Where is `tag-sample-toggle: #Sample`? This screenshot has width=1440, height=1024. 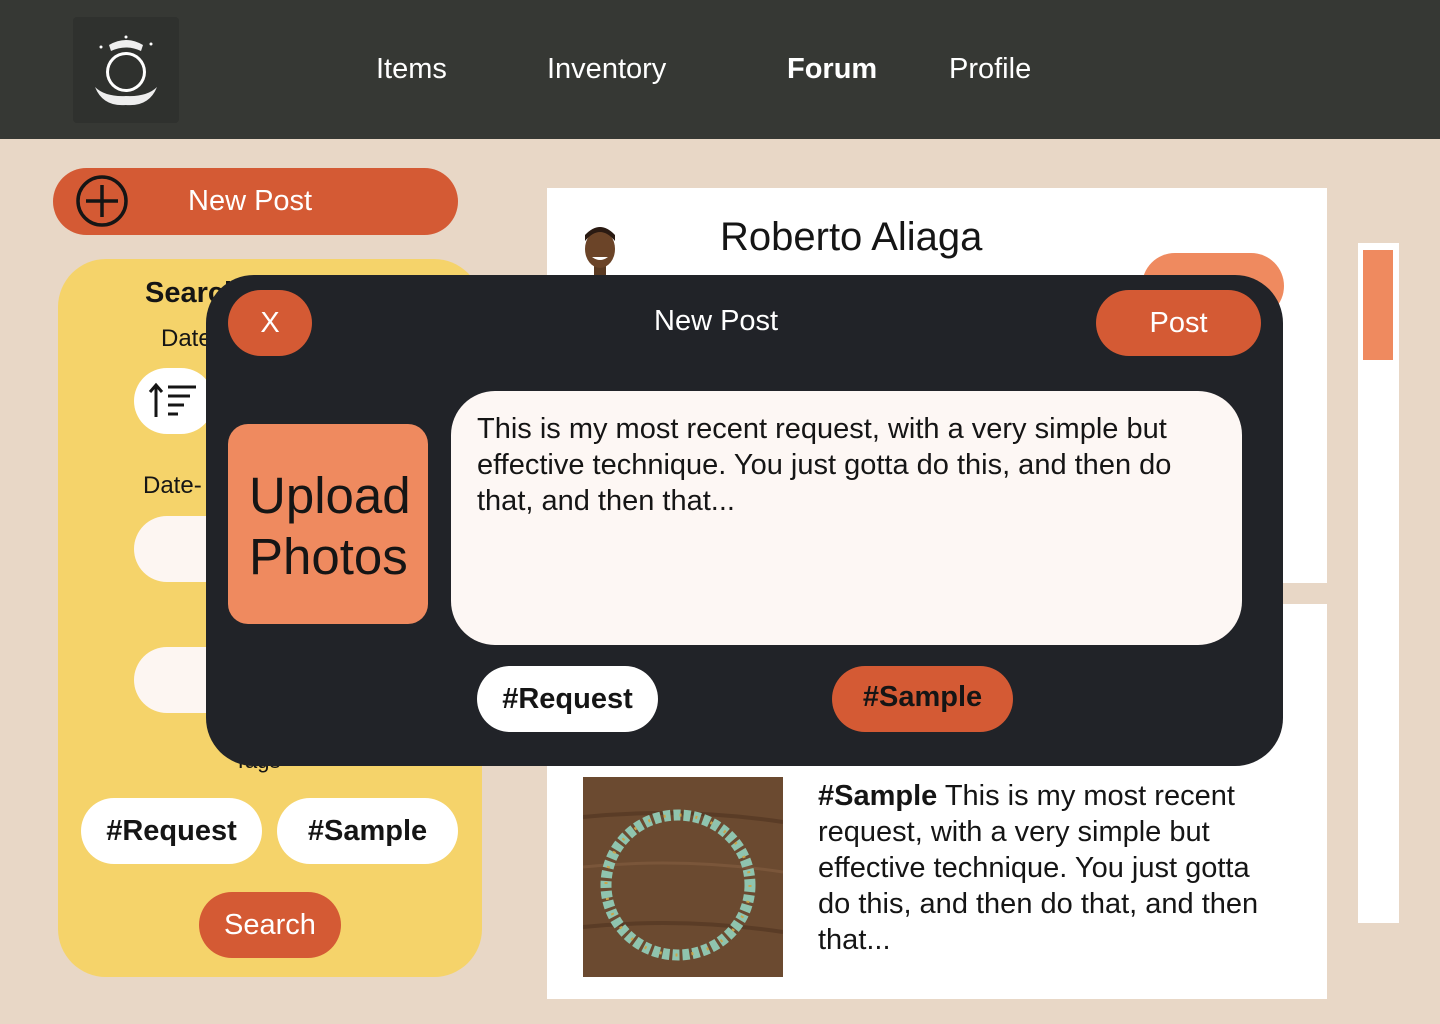
tag-sample-toggle: #Sample is located at coordinates (922, 699).